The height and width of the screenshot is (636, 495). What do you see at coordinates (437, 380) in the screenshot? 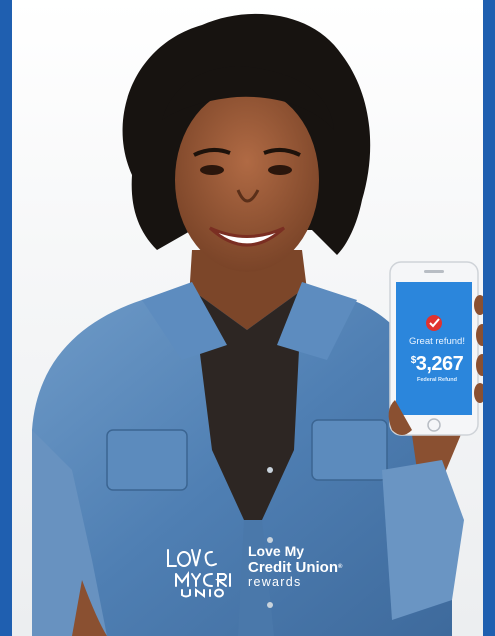
I see `phone-refund-caption: Federal Refund` at bounding box center [437, 380].